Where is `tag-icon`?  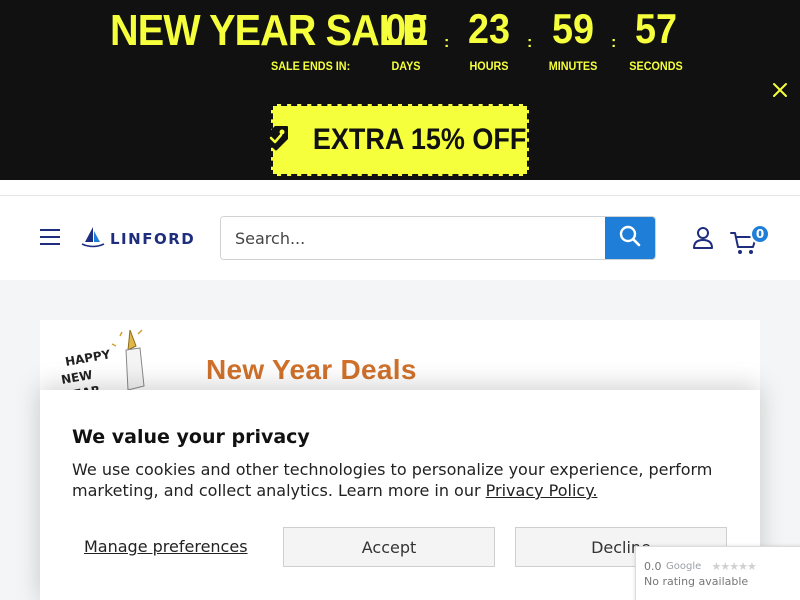 tag-icon is located at coordinates (276, 140).